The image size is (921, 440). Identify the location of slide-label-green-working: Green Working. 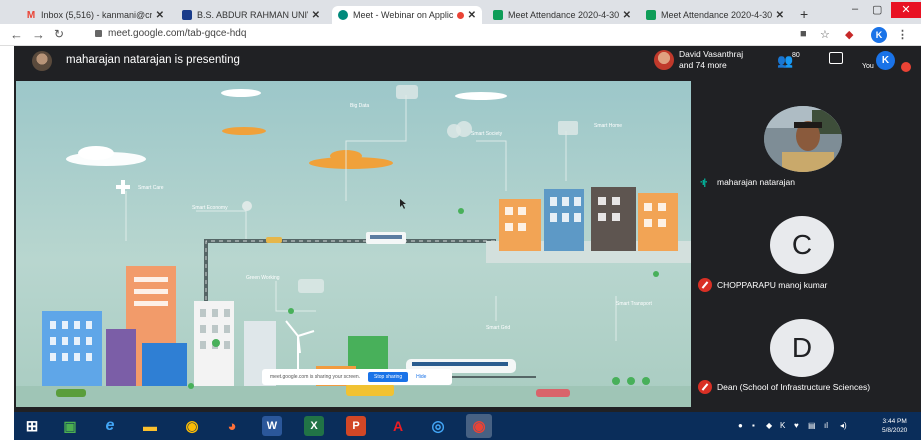
(263, 278).